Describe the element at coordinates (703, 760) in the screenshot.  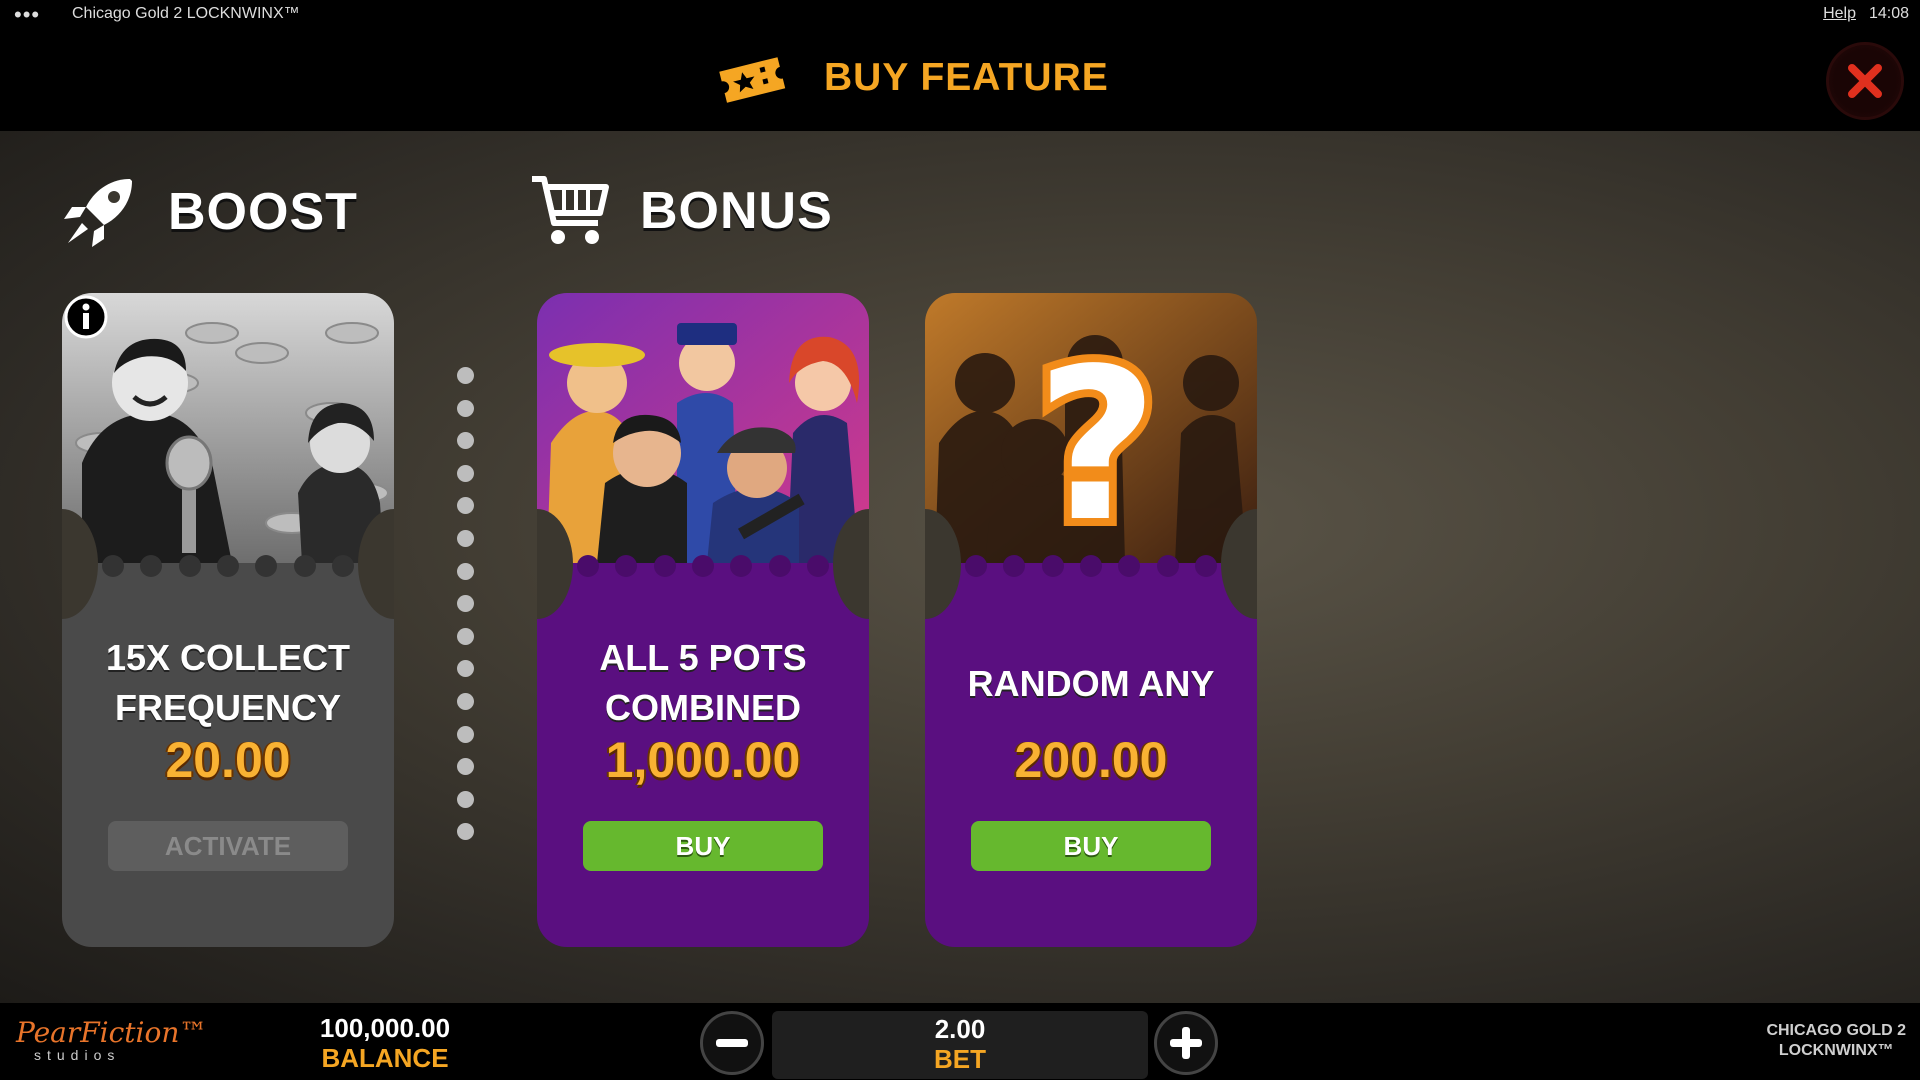
I see `card-price: 1,000.00` at that location.